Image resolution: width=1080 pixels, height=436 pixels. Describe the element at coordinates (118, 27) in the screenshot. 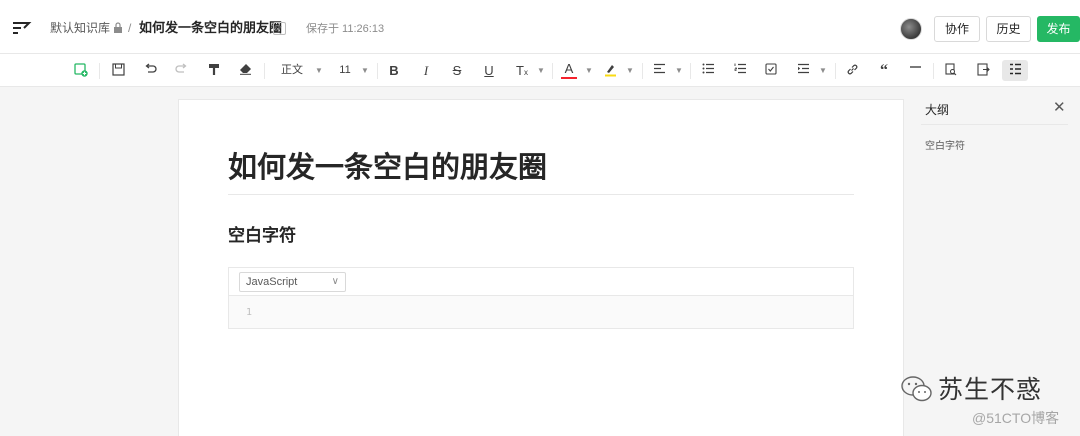

I see `lock-icon` at that location.